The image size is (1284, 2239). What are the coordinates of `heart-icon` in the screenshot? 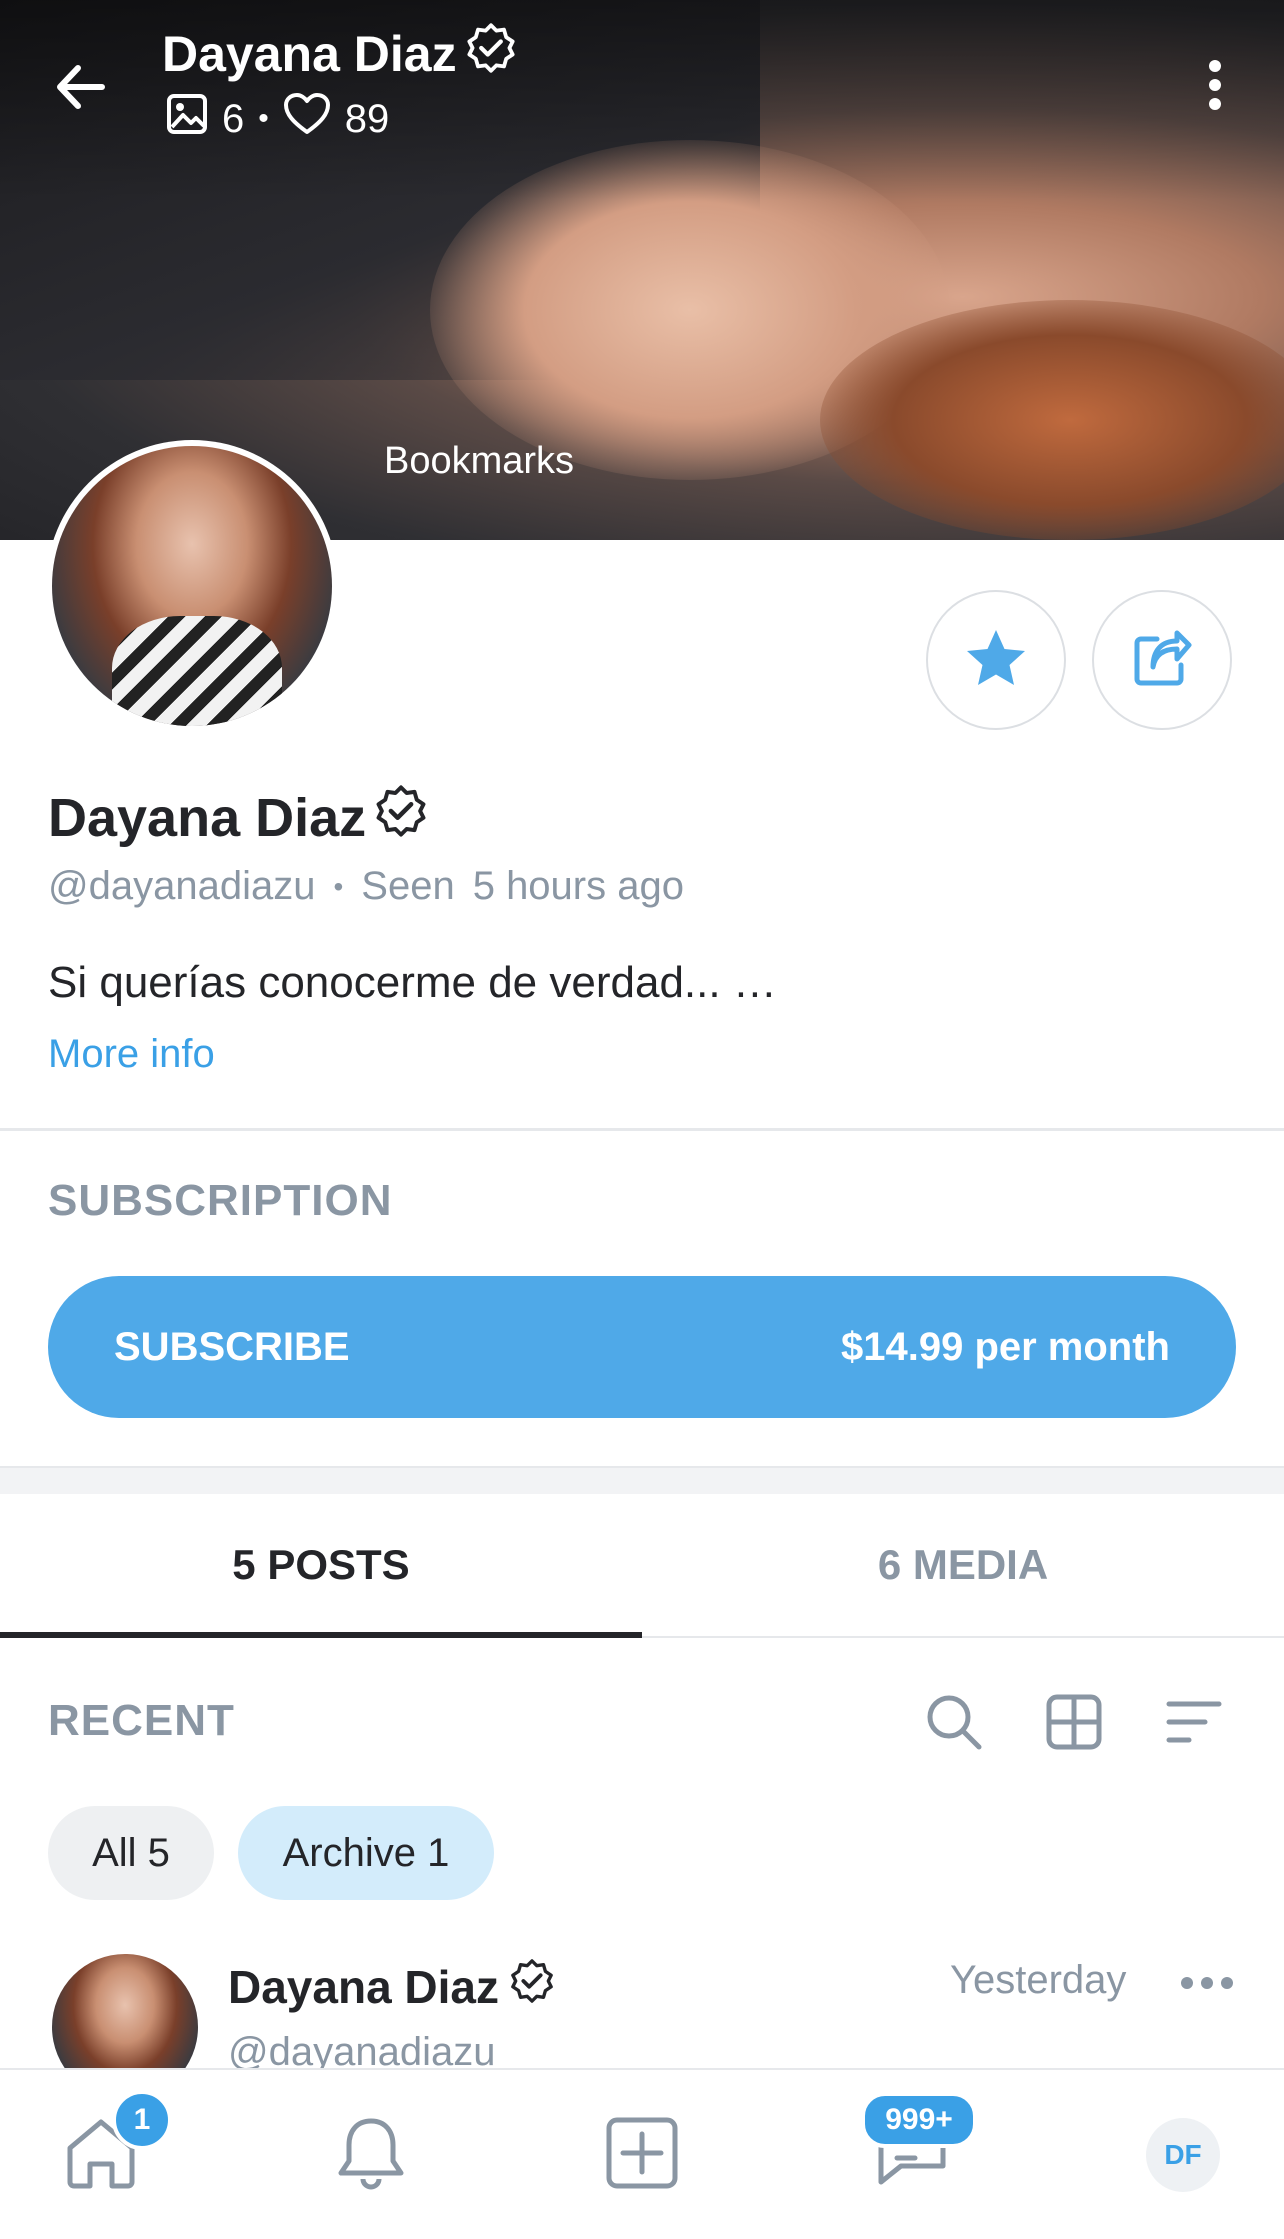 It's located at (307, 119).